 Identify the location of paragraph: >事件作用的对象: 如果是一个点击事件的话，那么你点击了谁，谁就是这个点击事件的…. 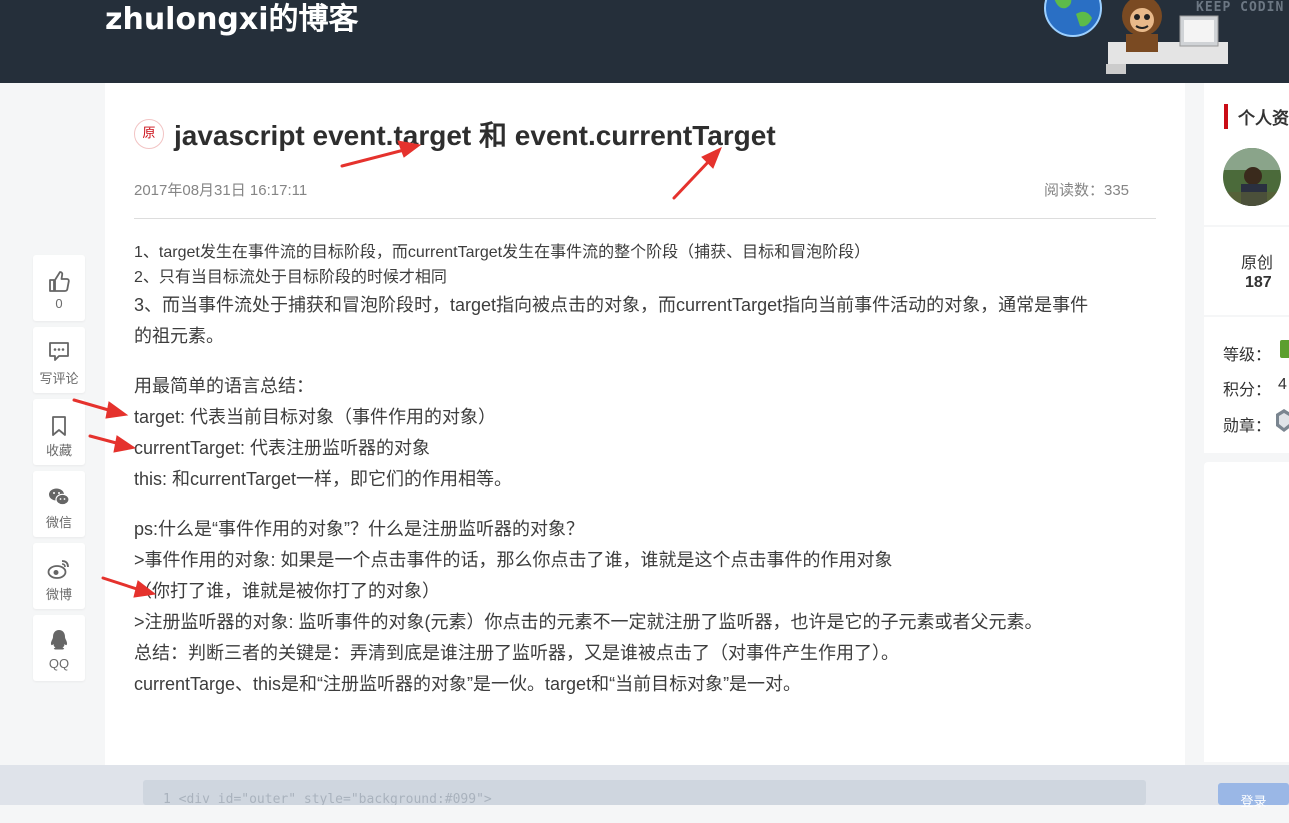
(513, 560).